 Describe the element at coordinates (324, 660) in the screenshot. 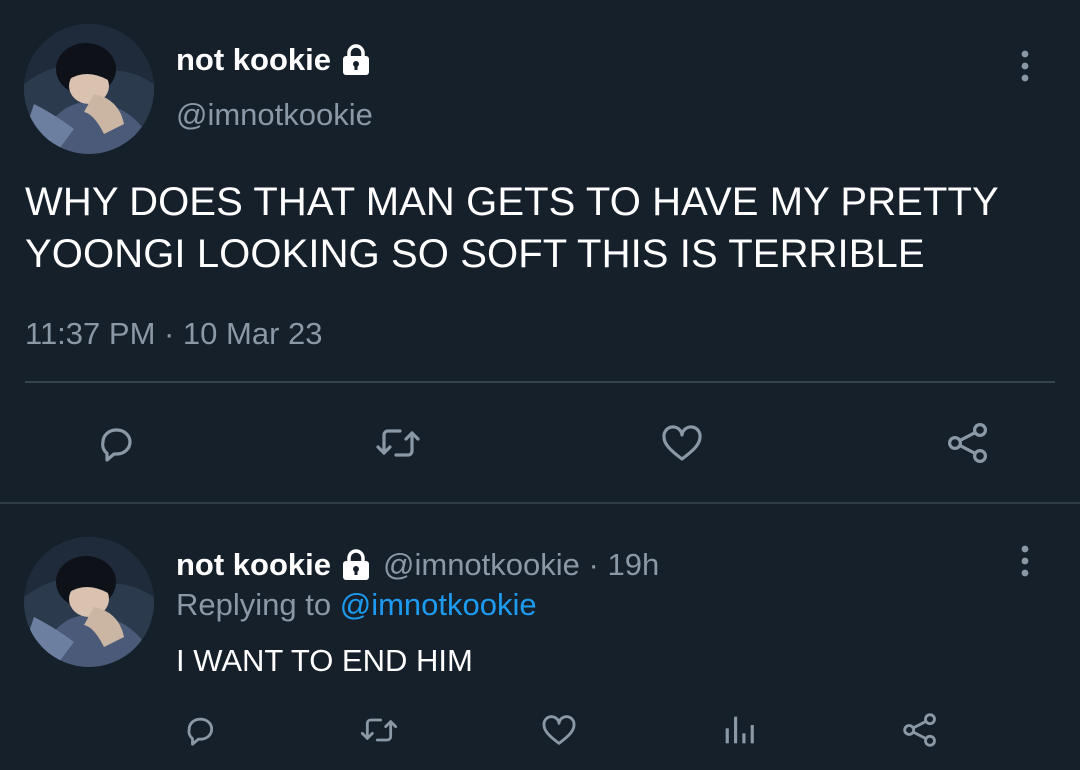

I see `reply-text: I WANT TO END HIM` at that location.